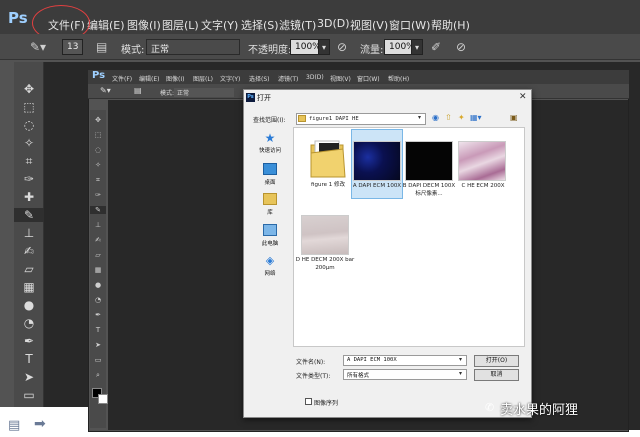  I want to click on back-icon: ◉, so click(435, 117).